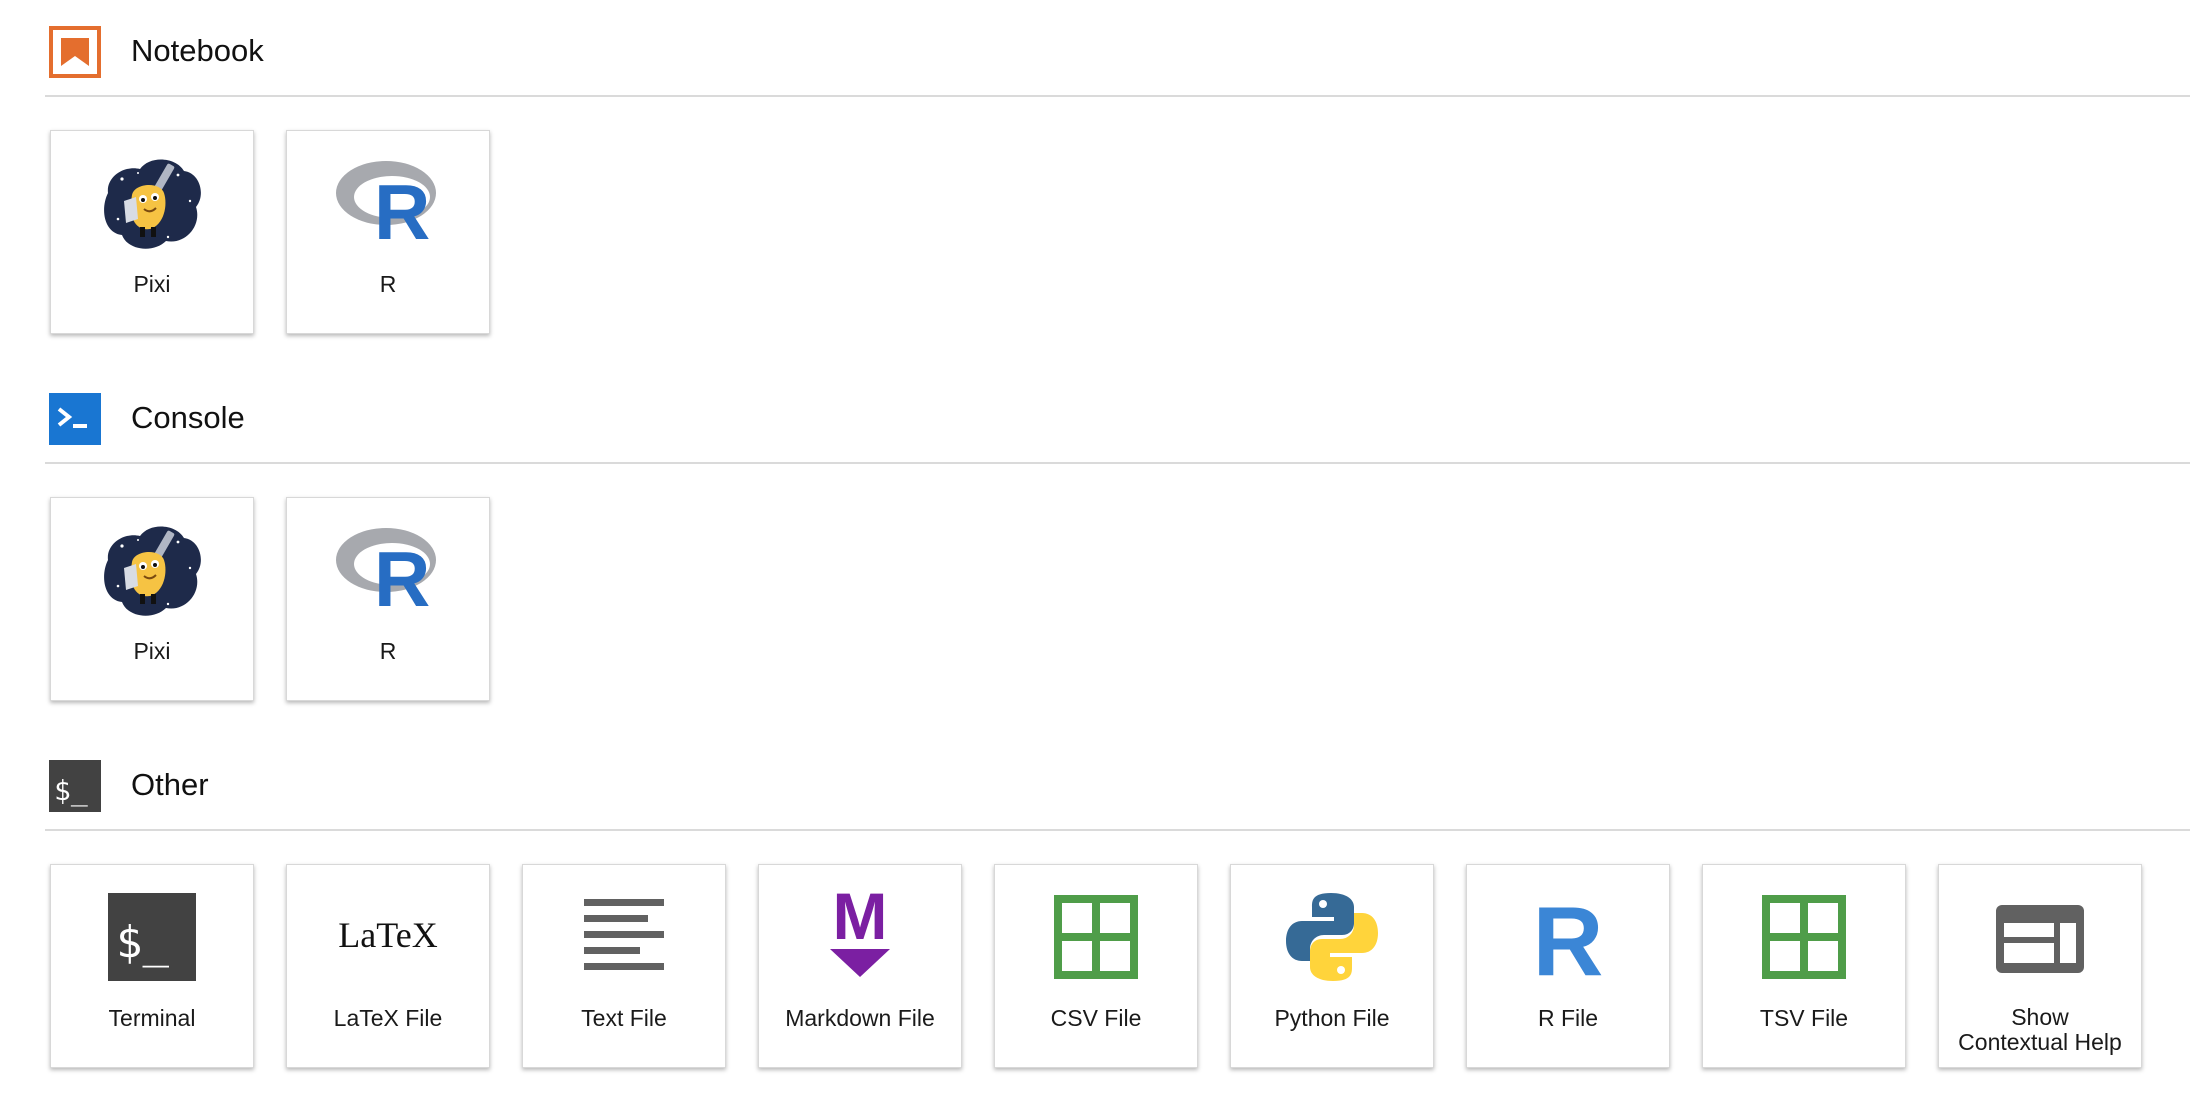  What do you see at coordinates (152, 1018) in the screenshot?
I see `card-label: Terminal` at bounding box center [152, 1018].